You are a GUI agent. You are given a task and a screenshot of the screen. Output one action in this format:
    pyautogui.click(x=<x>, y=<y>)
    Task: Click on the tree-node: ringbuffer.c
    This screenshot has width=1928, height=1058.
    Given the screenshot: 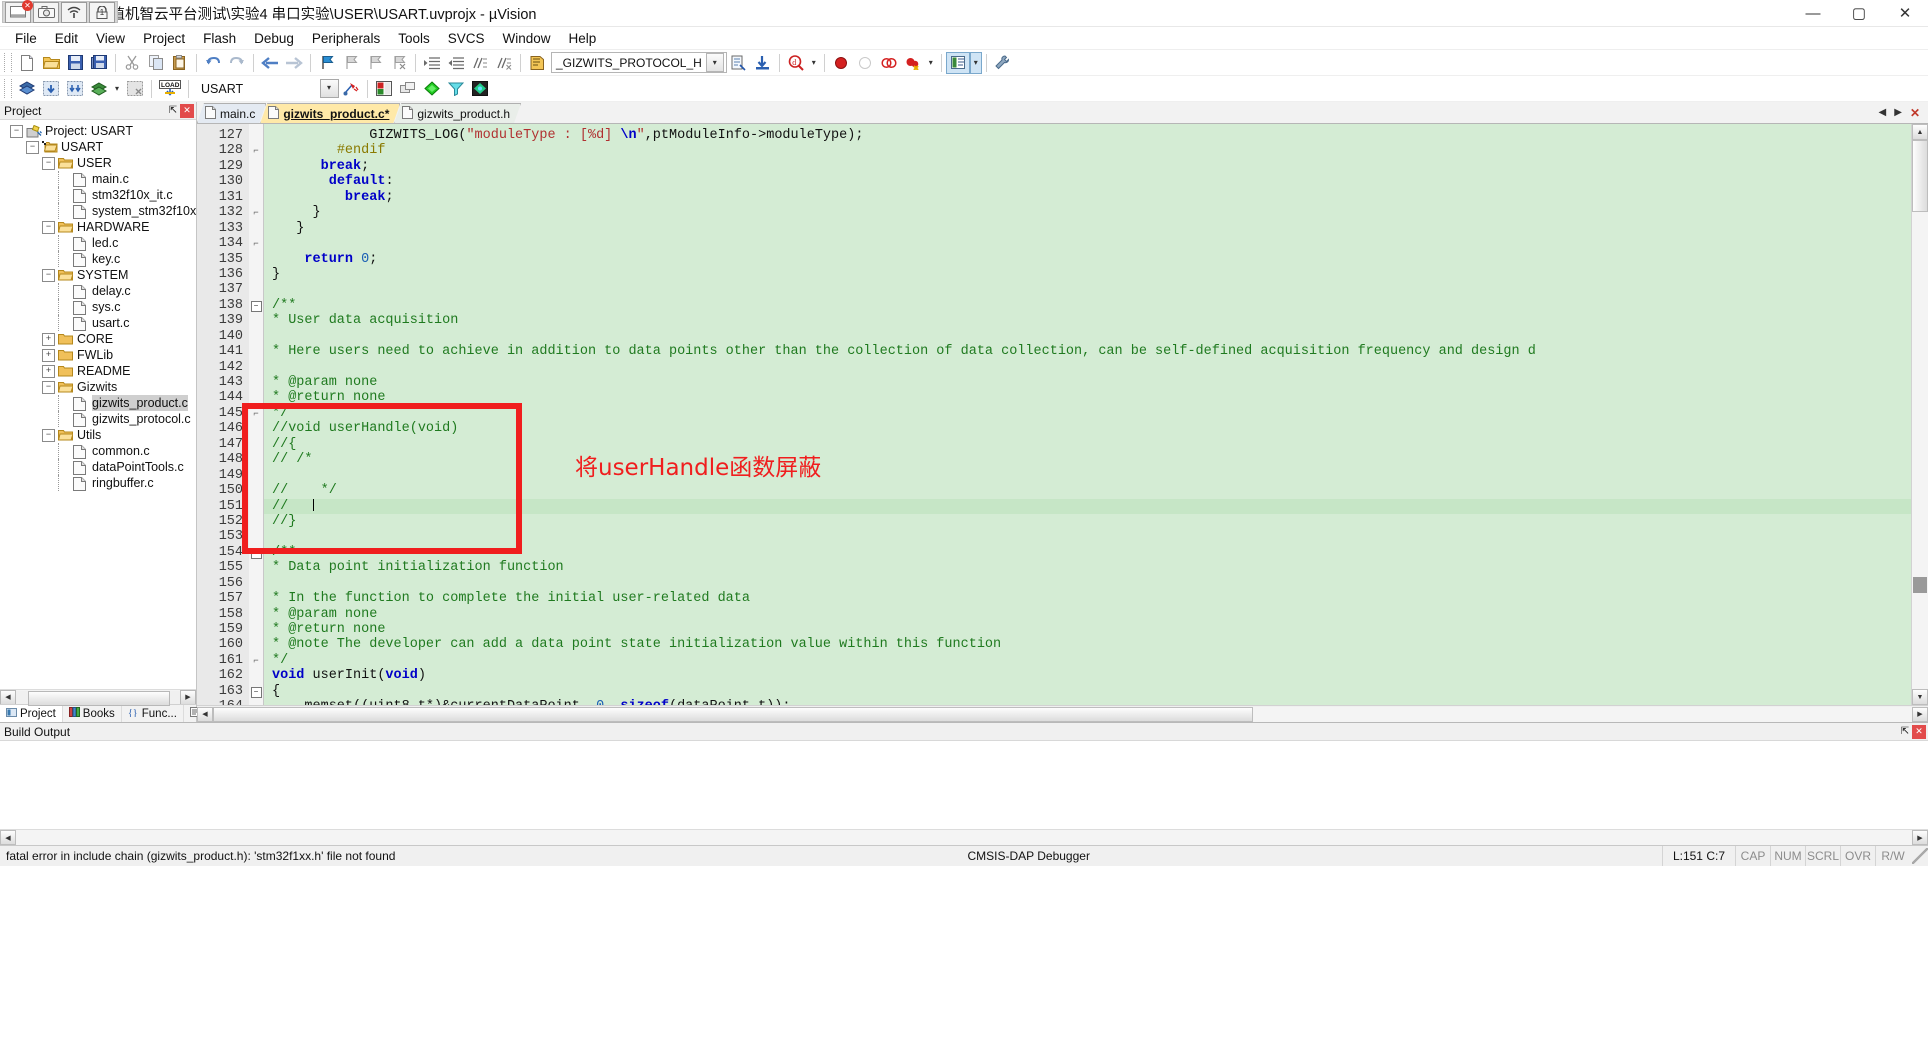 What is the action you would take?
    pyautogui.click(x=98, y=483)
    